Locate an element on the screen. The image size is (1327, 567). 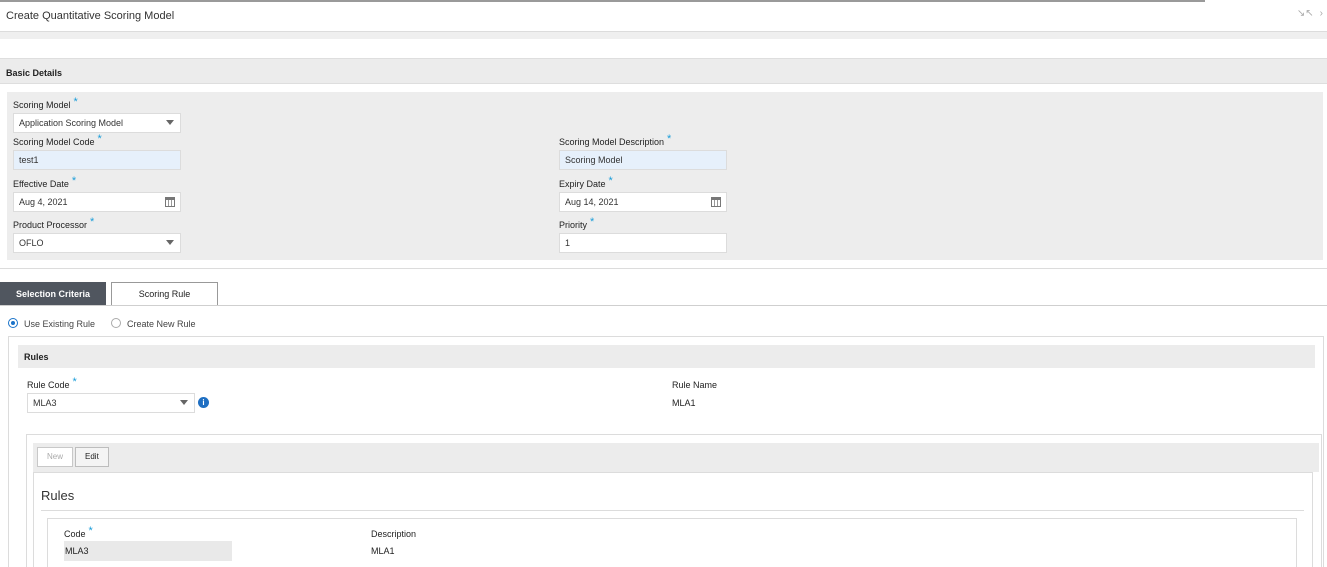
rules-grid is located at coordinates (672, 542).